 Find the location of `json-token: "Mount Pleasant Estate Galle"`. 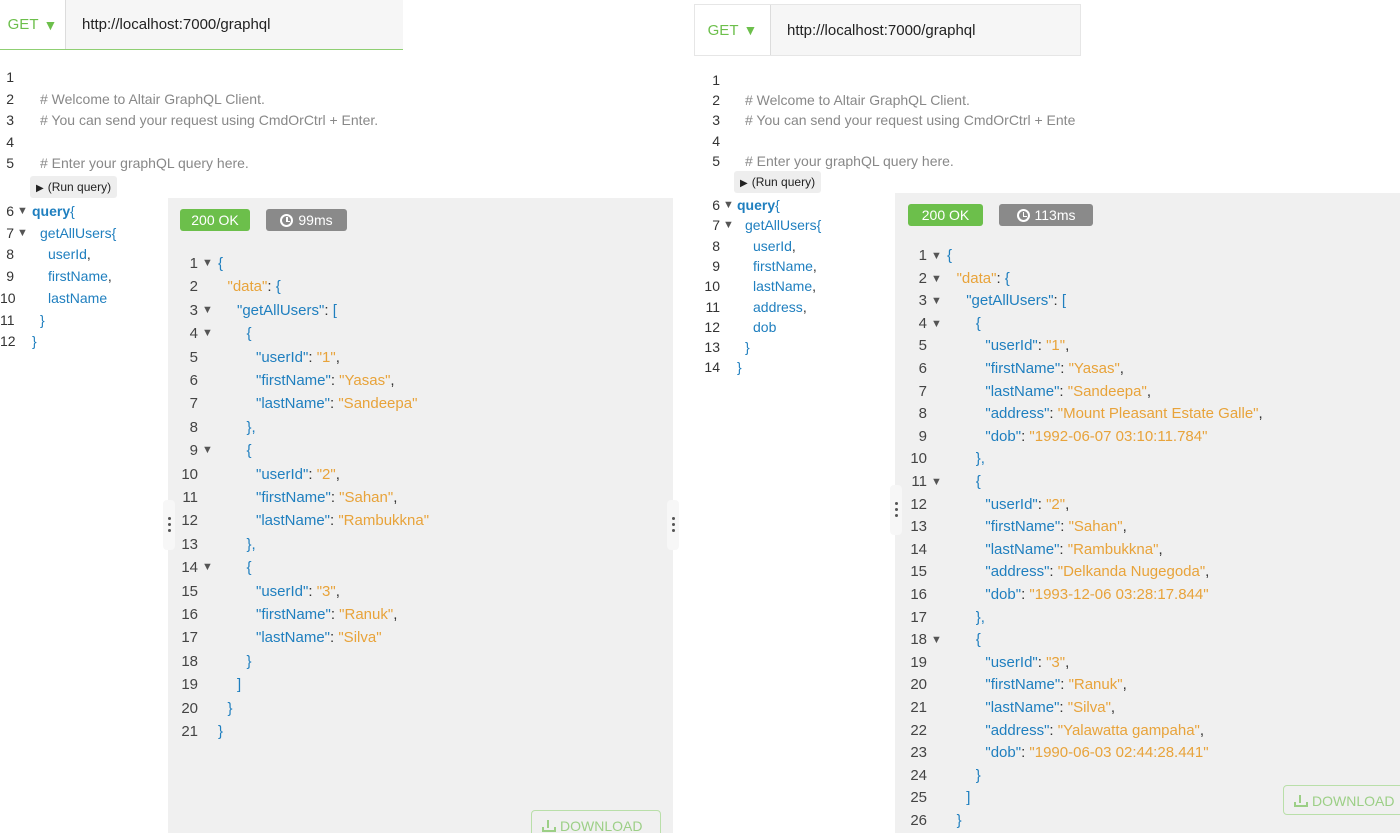

json-token: "Mount Pleasant Estate Galle" is located at coordinates (1158, 414).